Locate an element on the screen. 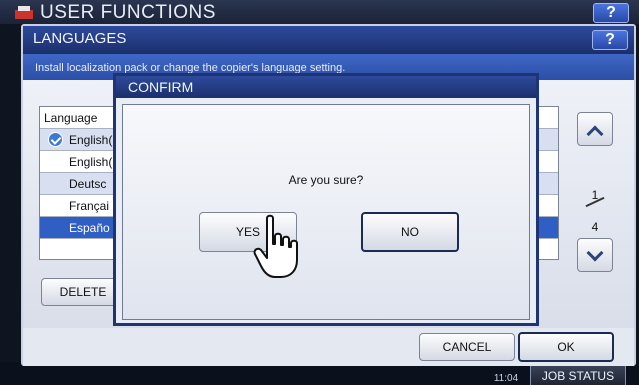 The height and width of the screenshot is (385, 639). scroll-up-button is located at coordinates (595, 129).